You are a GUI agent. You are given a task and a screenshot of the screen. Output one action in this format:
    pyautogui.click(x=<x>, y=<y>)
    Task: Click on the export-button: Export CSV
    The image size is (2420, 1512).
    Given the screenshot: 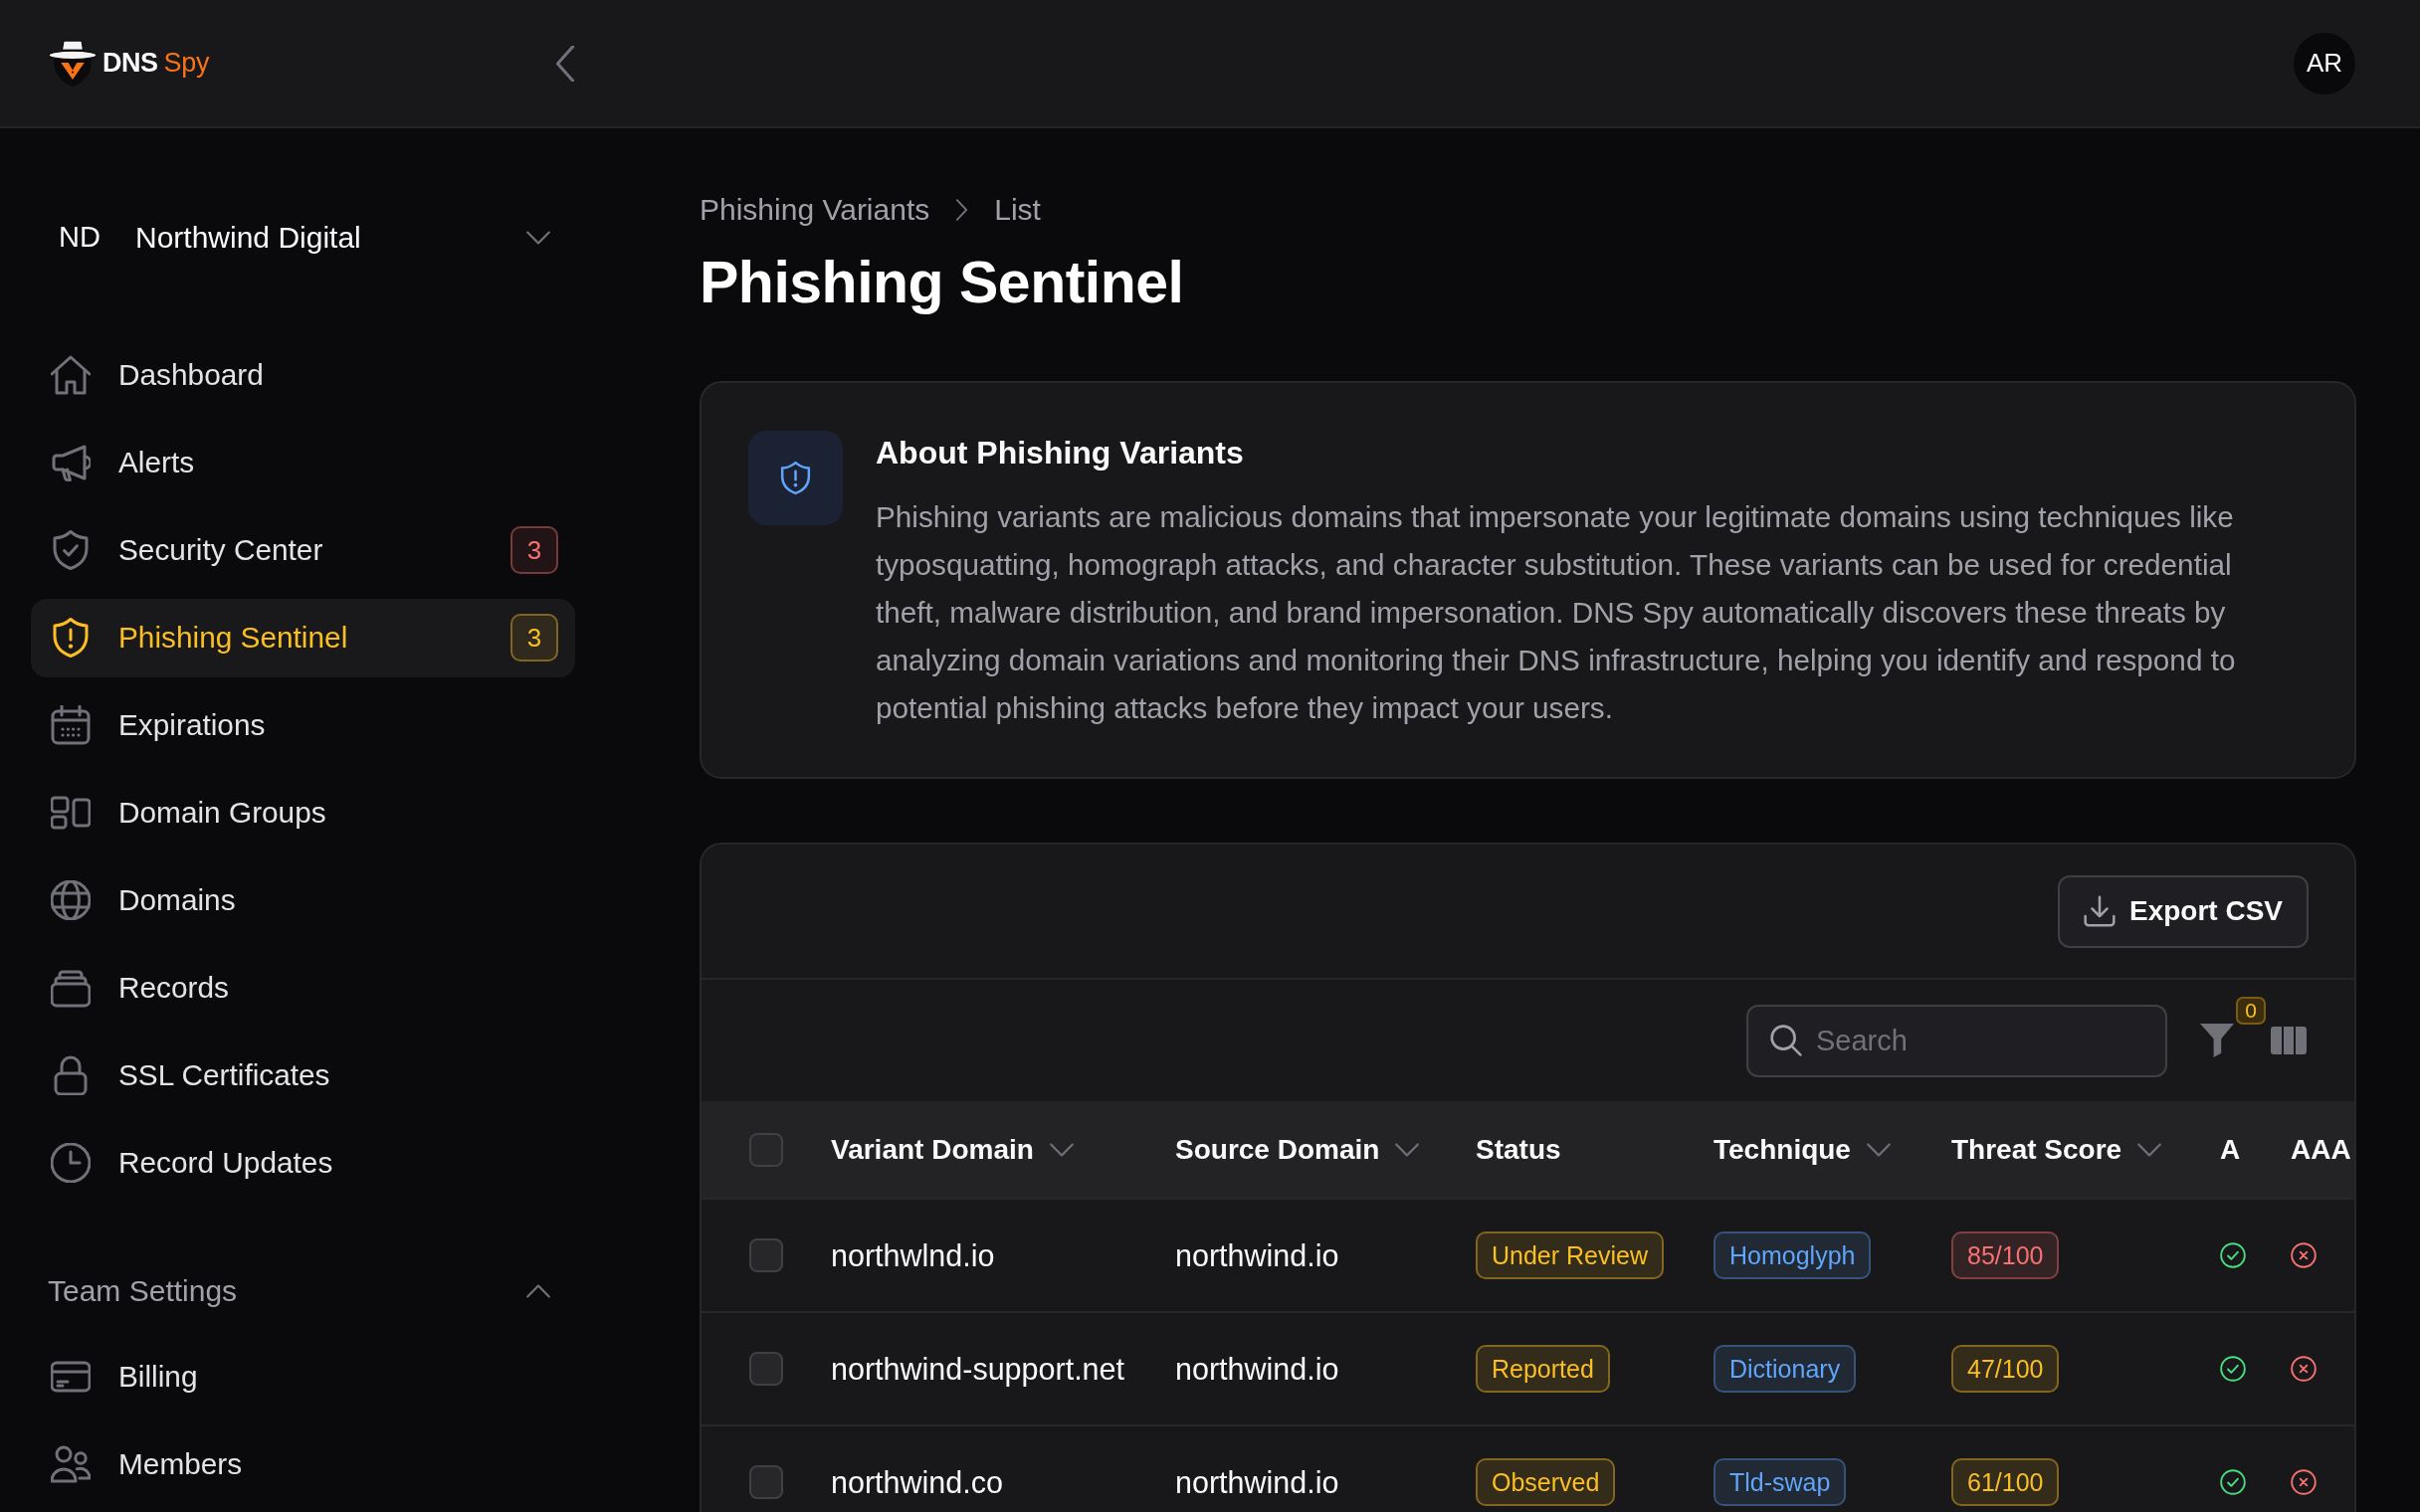 What is the action you would take?
    pyautogui.click(x=2183, y=911)
    